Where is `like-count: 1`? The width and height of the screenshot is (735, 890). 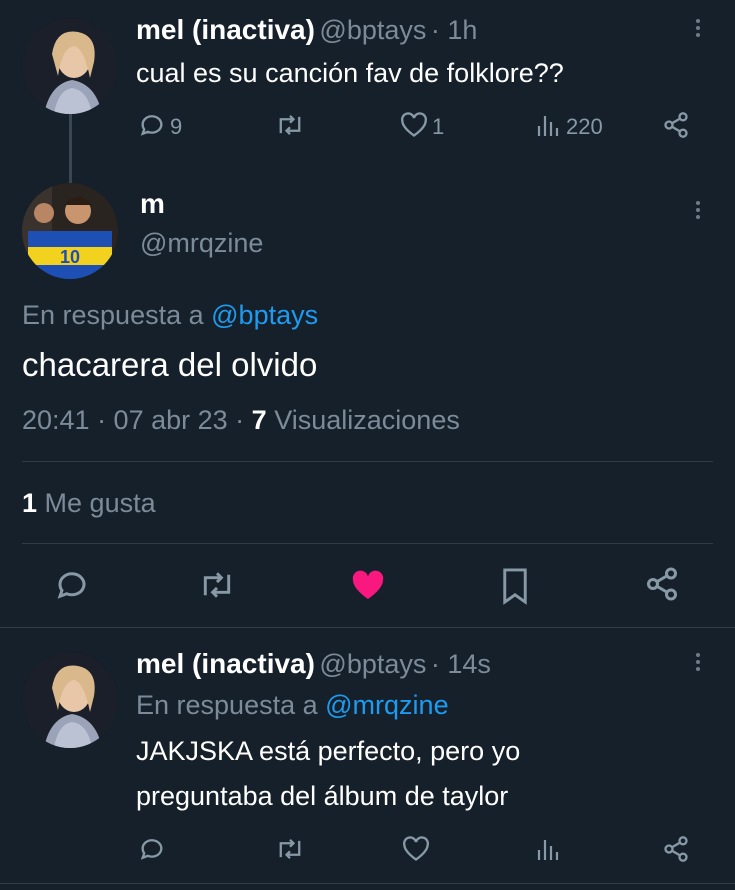
like-count: 1 is located at coordinates (438, 126).